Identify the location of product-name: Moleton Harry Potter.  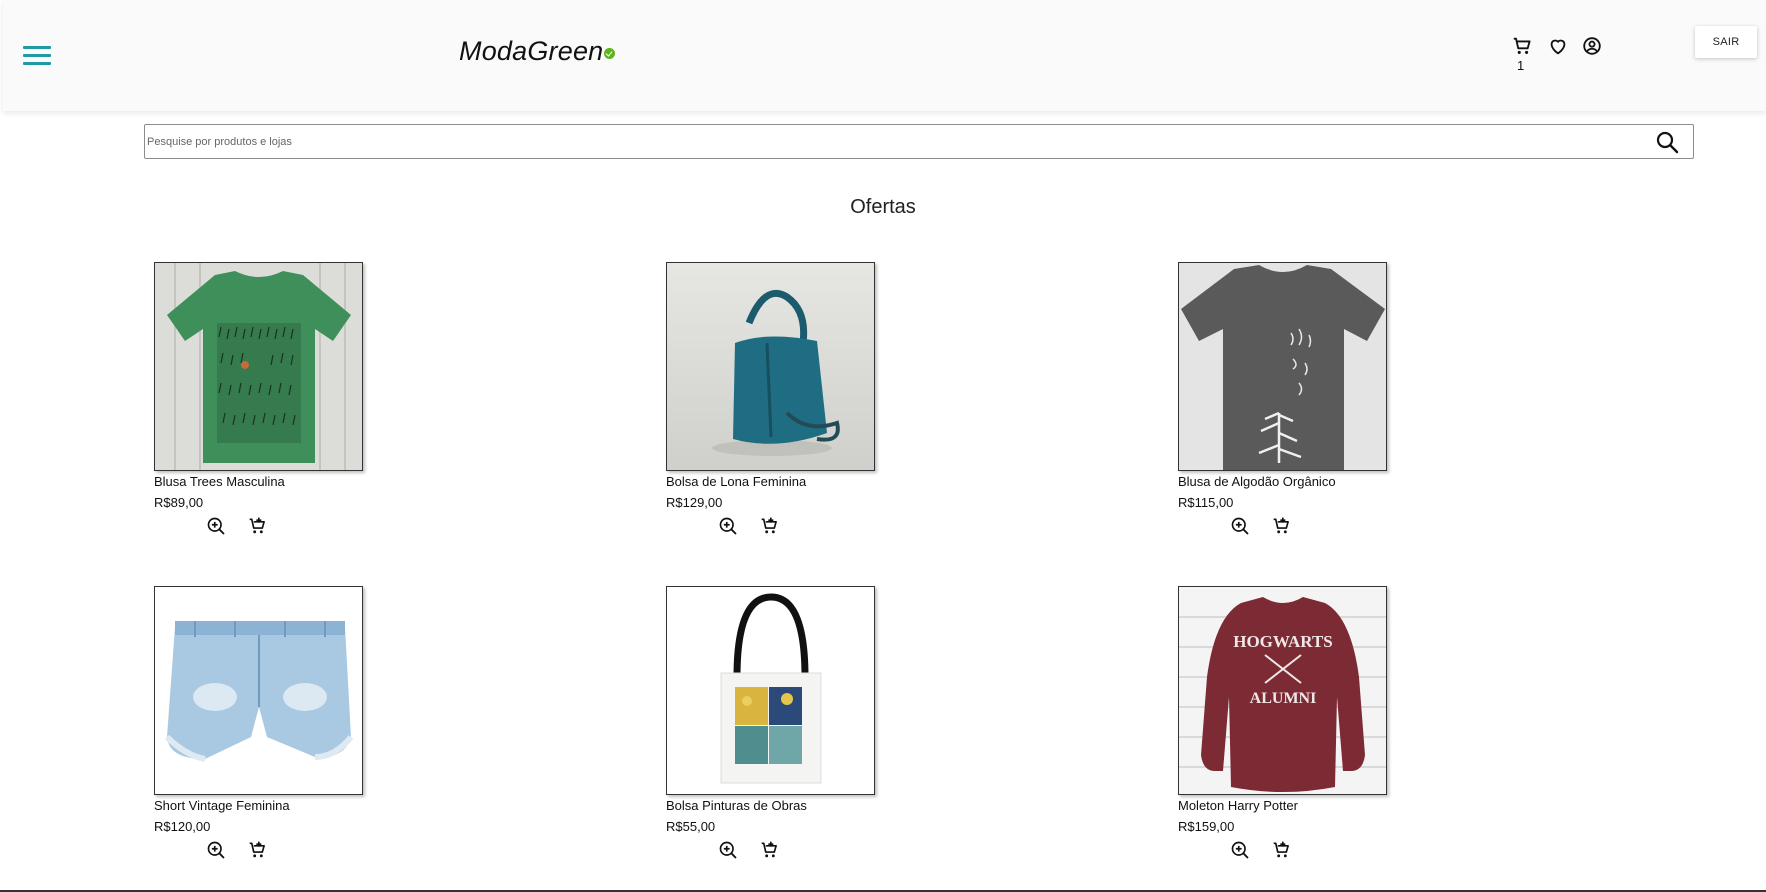
(1238, 805).